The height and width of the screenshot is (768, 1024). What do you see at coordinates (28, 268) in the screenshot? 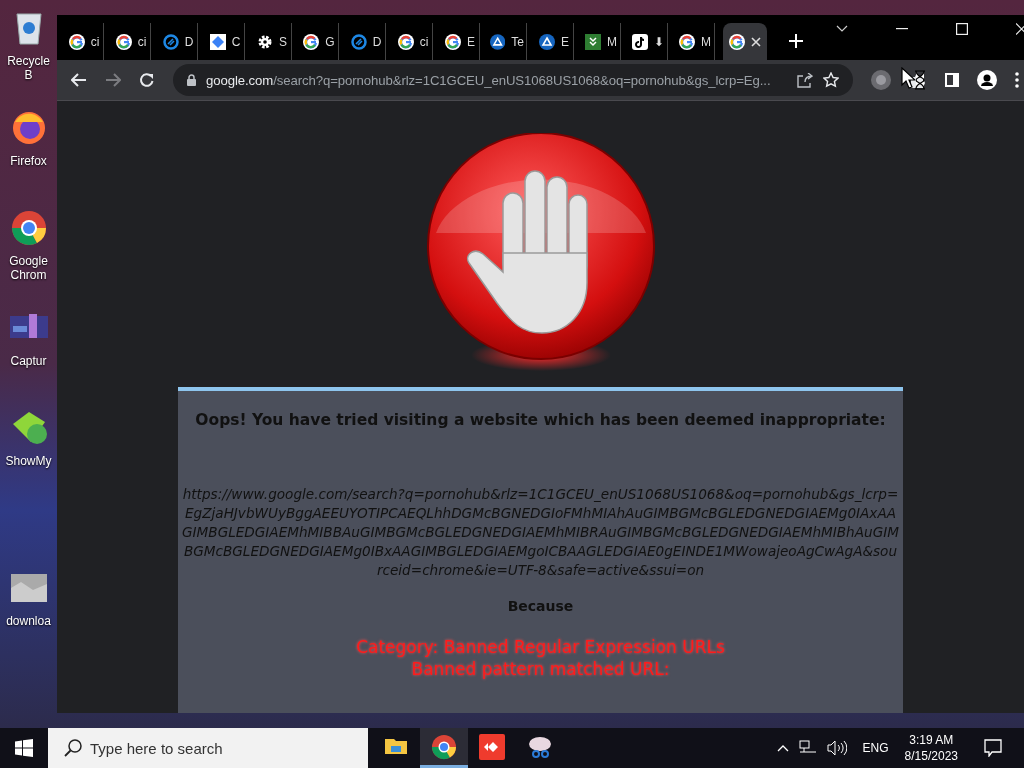
I see `icon-label: Google Chrom` at bounding box center [28, 268].